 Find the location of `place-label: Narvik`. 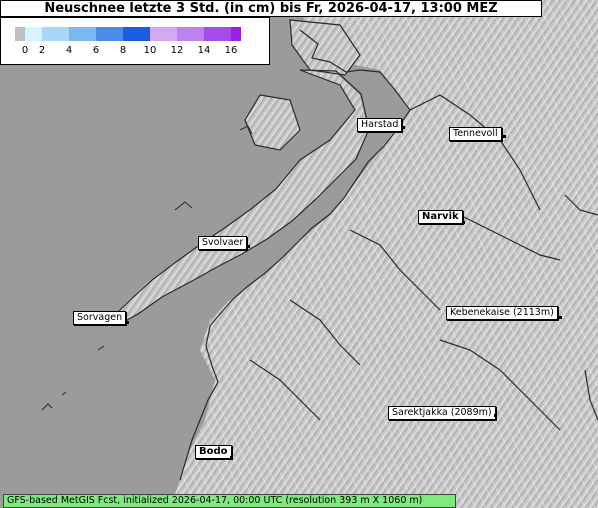

place-label: Narvik is located at coordinates (440, 216).